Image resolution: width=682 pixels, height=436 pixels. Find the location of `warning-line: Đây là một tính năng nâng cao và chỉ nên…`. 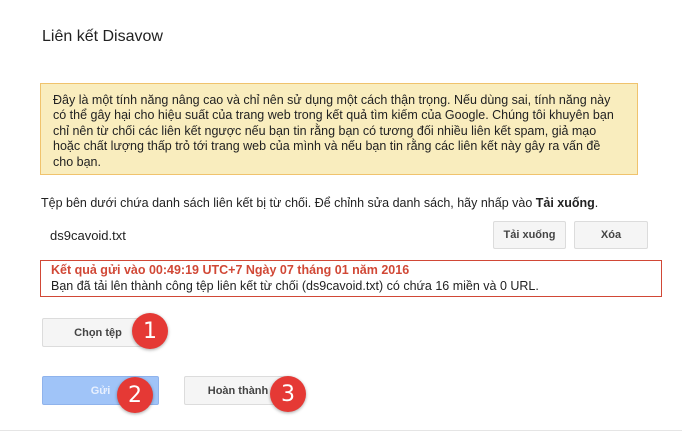

warning-line: Đây là một tính năng nâng cao và chỉ nên… is located at coordinates (332, 100).